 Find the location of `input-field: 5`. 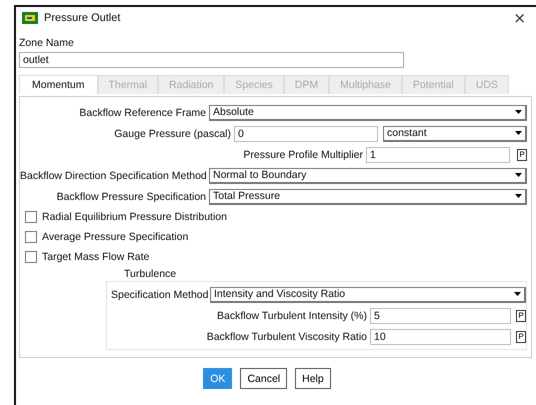

input-field: 5 is located at coordinates (440, 316).